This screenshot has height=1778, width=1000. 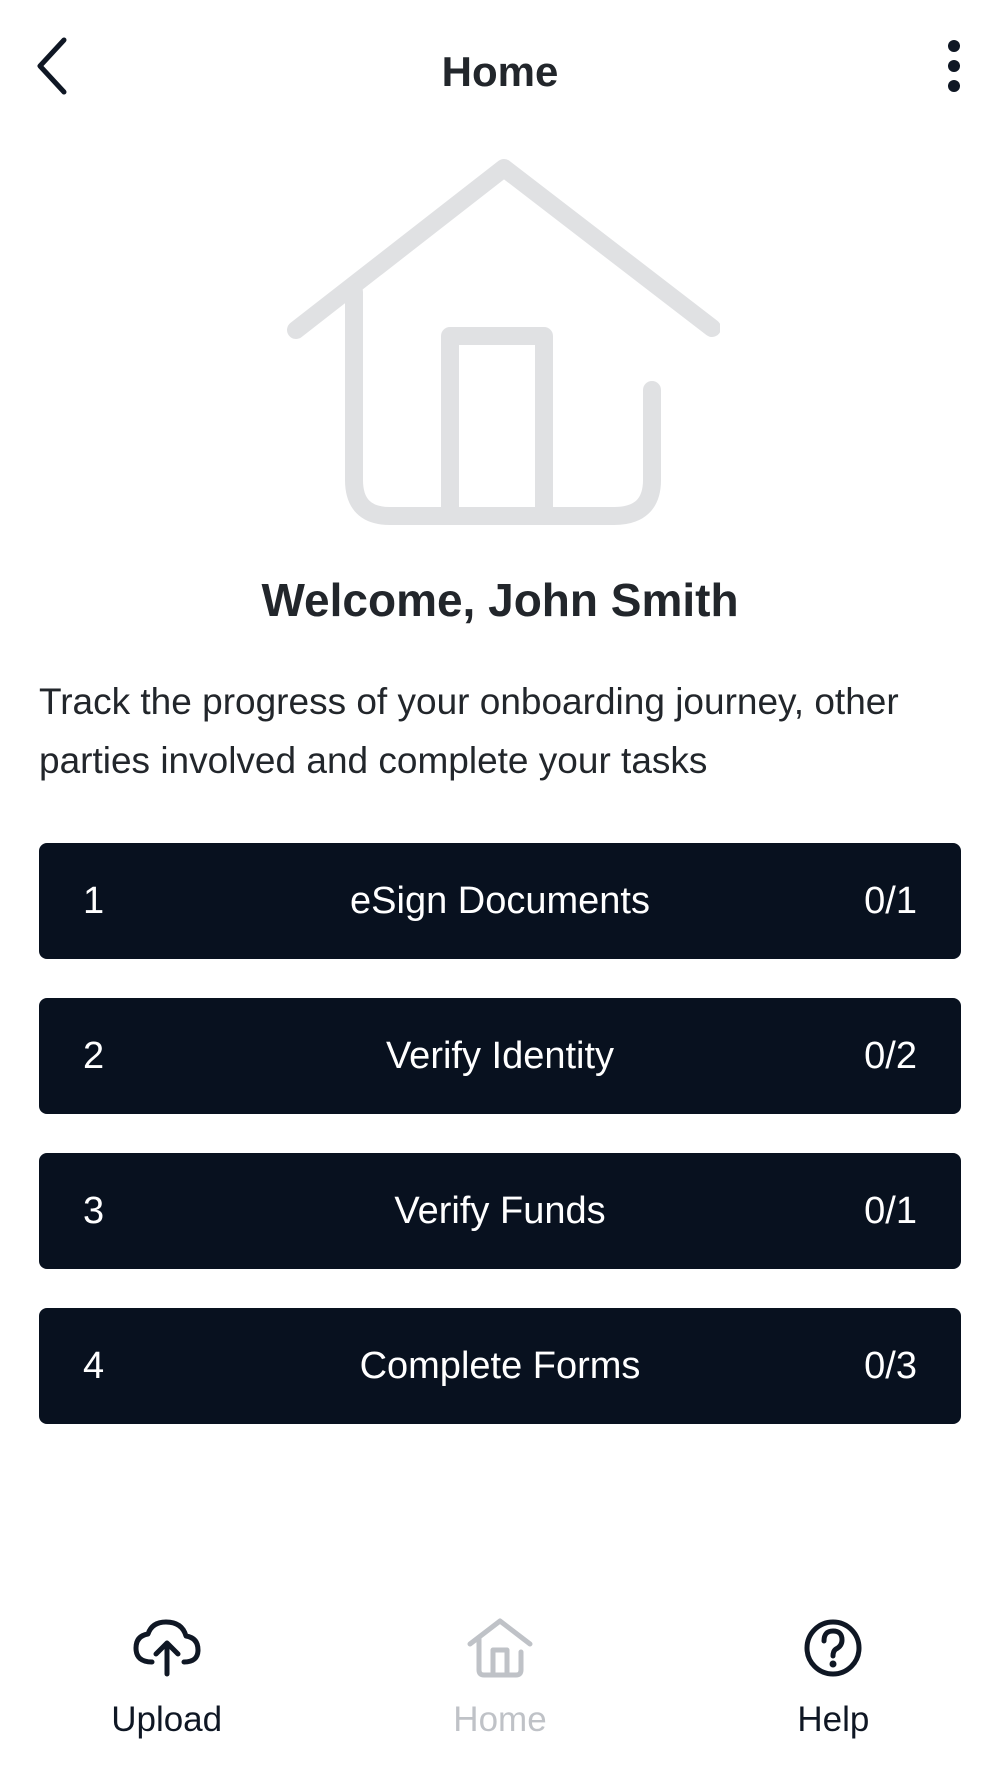 I want to click on home-icon, so click(x=500, y=1648).